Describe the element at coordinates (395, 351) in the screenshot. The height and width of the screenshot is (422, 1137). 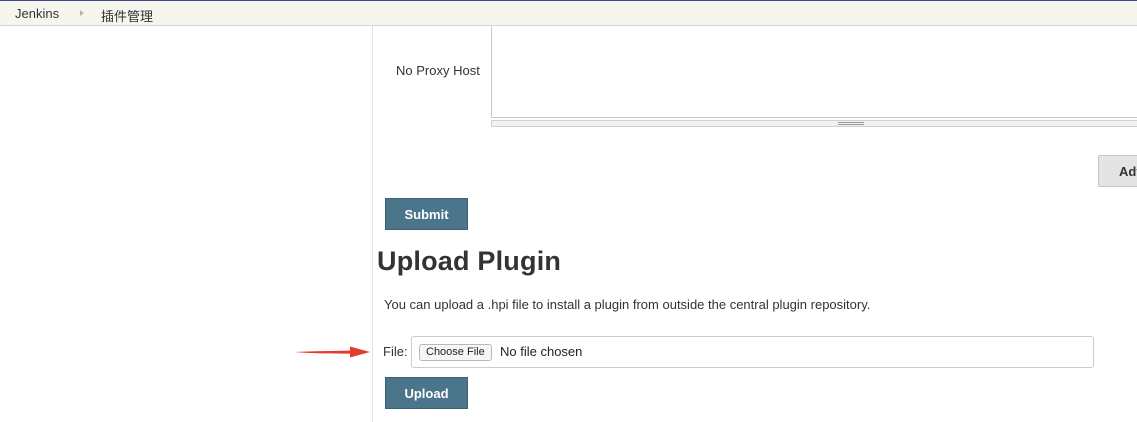
I see `file-label: File:` at that location.